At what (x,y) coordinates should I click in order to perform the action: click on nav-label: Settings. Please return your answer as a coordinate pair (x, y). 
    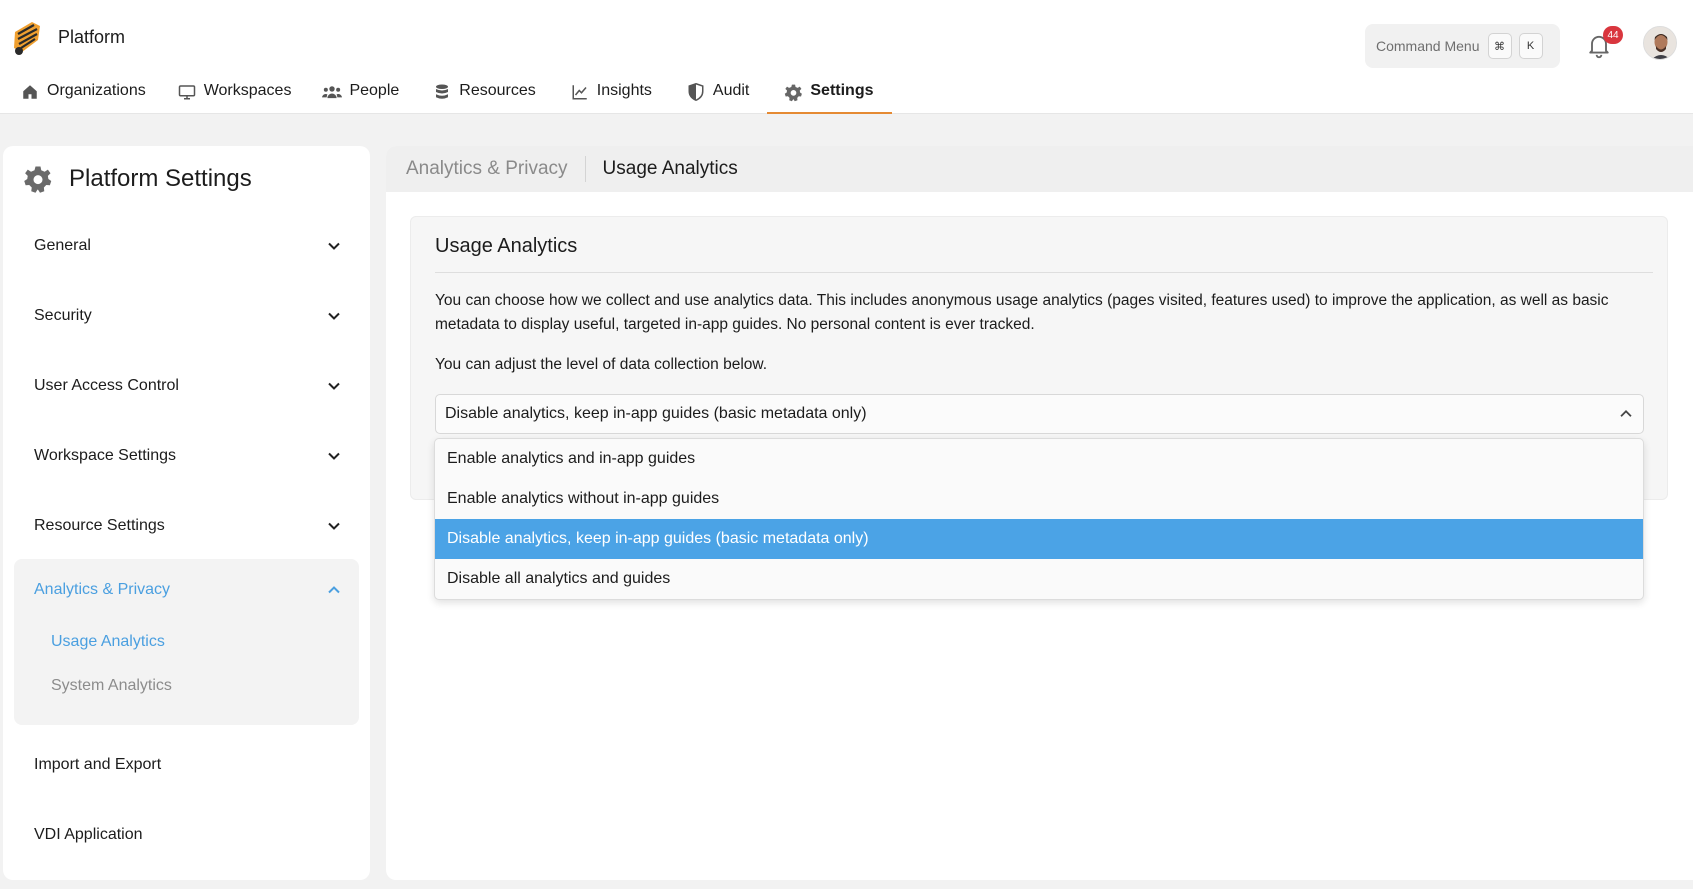
    Looking at the image, I should click on (842, 90).